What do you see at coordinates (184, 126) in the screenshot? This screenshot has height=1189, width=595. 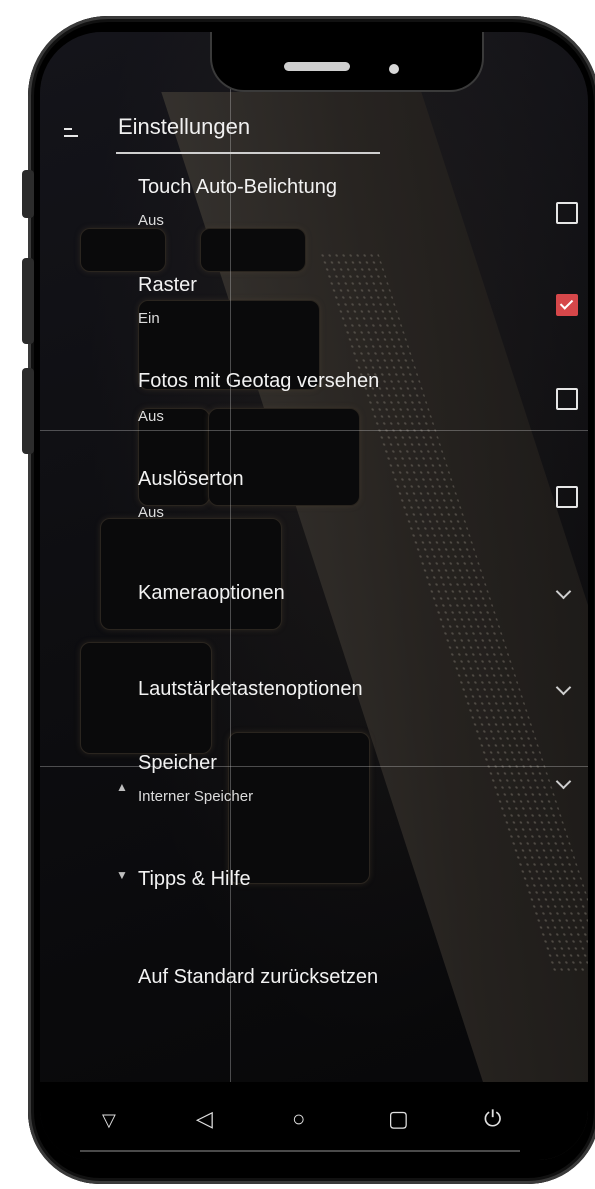 I see `page-title: Einstellungen` at bounding box center [184, 126].